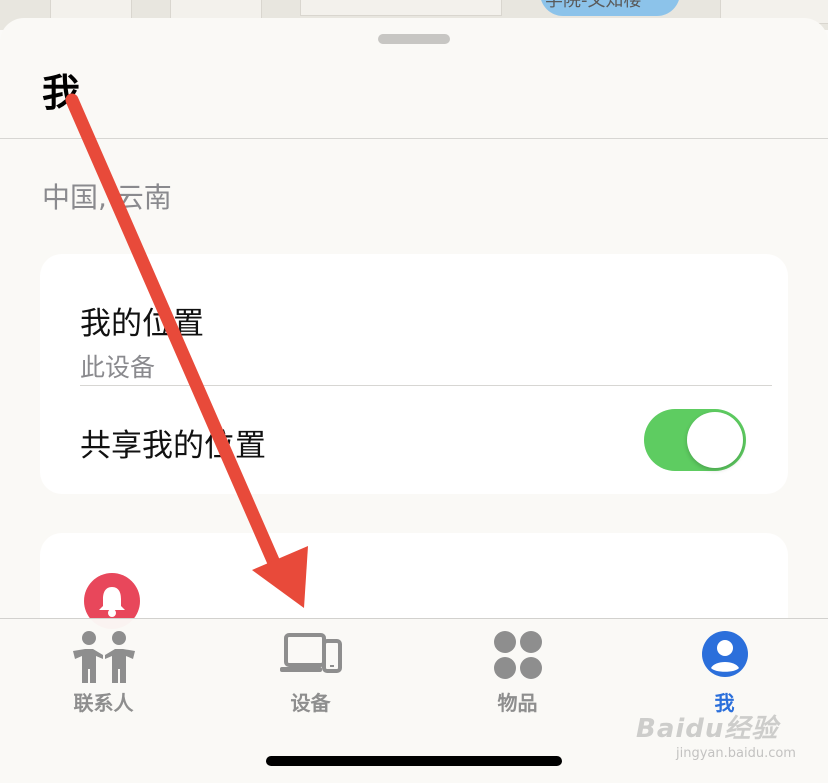 Image resolution: width=828 pixels, height=783 pixels. Describe the element at coordinates (518, 657) in the screenshot. I see `items-icon` at that location.